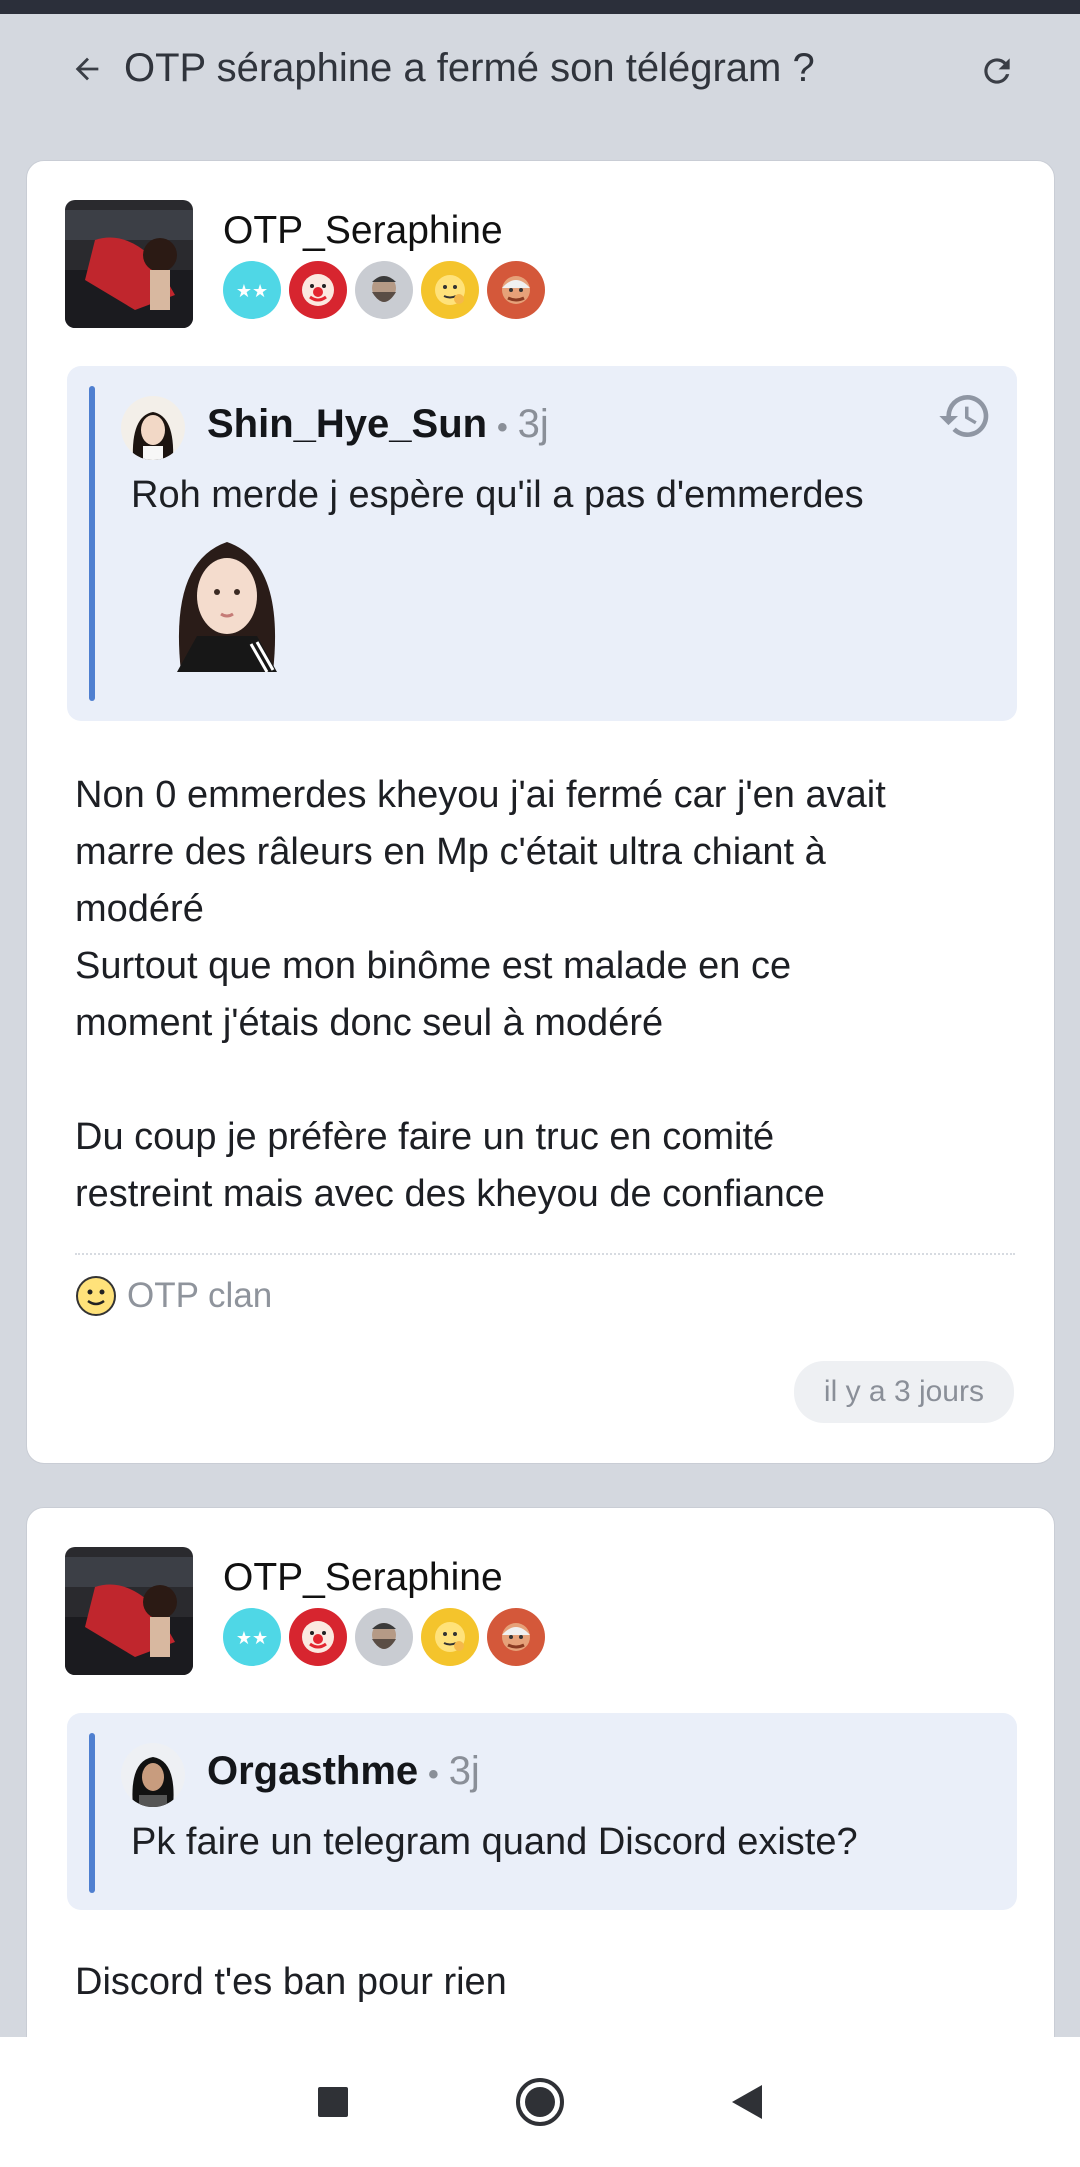 This screenshot has height=2167, width=1080. I want to click on signature: OTP clan, so click(172, 1296).